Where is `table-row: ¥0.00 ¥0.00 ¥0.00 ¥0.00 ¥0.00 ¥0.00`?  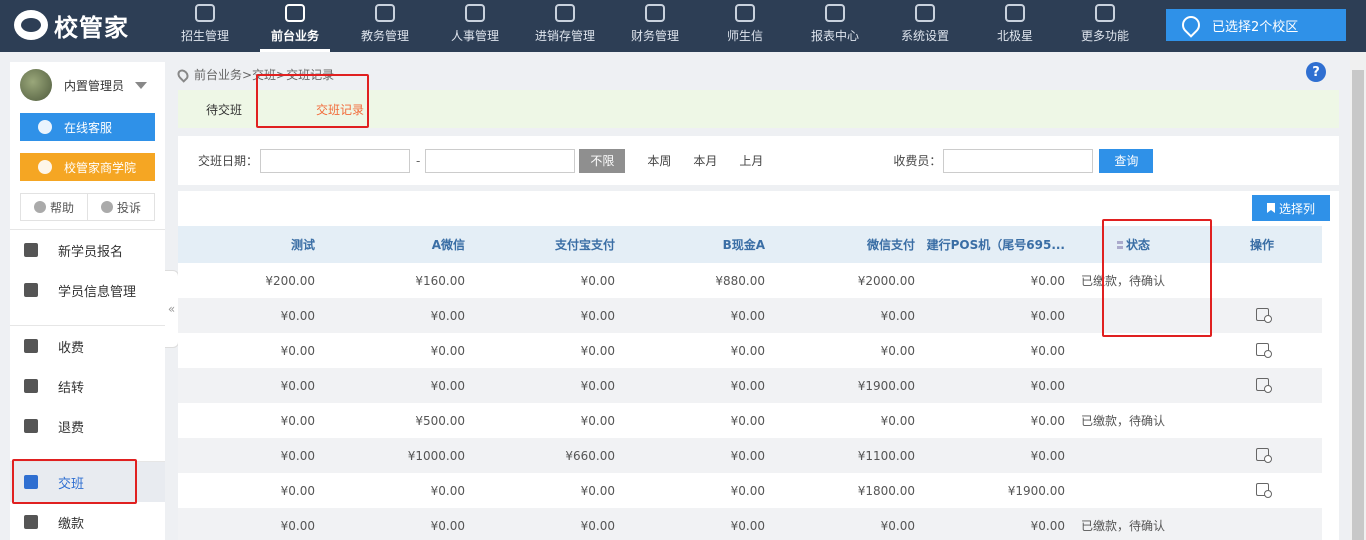 table-row: ¥0.00 ¥0.00 ¥0.00 ¥0.00 ¥0.00 ¥0.00 is located at coordinates (750, 350).